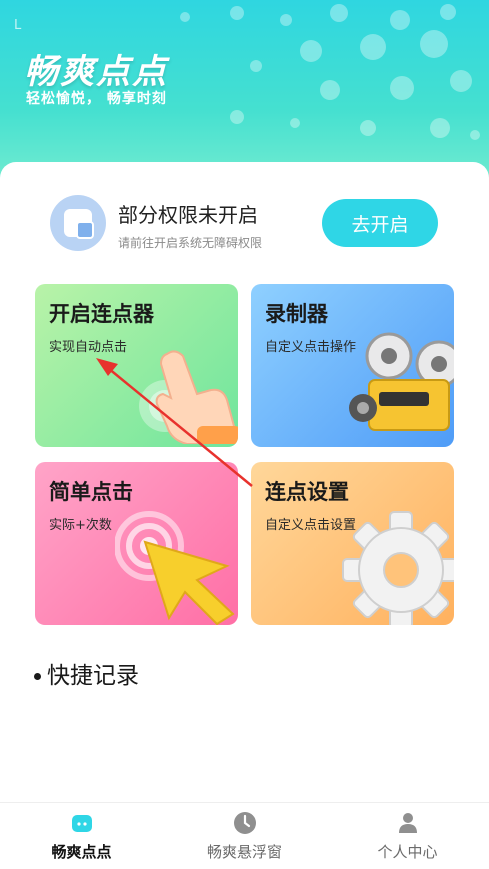  I want to click on permission-subtitle: 请前往开启系统无障碍权限, so click(190, 243).